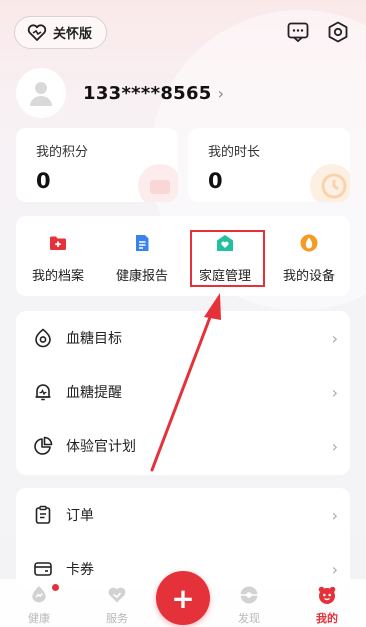  What do you see at coordinates (142, 243) in the screenshot?
I see `report-icon` at bounding box center [142, 243].